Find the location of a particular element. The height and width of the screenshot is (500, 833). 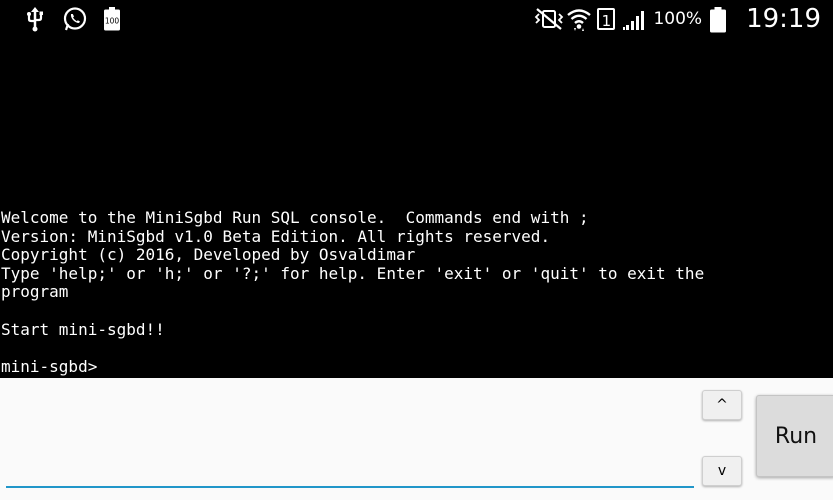

notification-icons: 100 is located at coordinates (75, 19).